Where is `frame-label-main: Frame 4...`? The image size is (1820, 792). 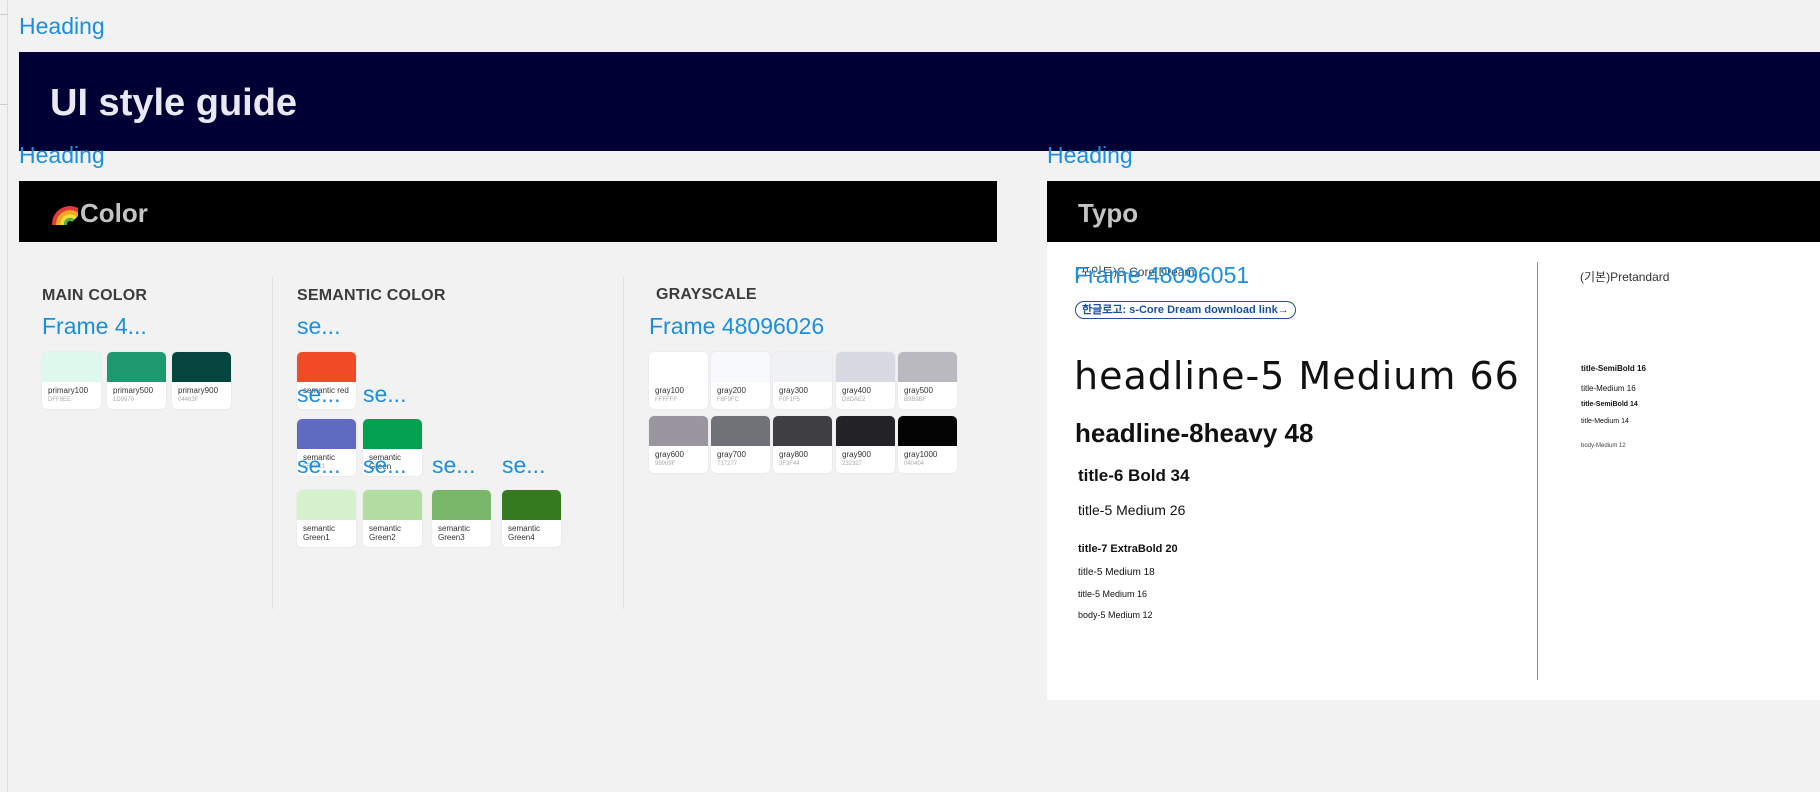 frame-label-main: Frame 4... is located at coordinates (94, 326).